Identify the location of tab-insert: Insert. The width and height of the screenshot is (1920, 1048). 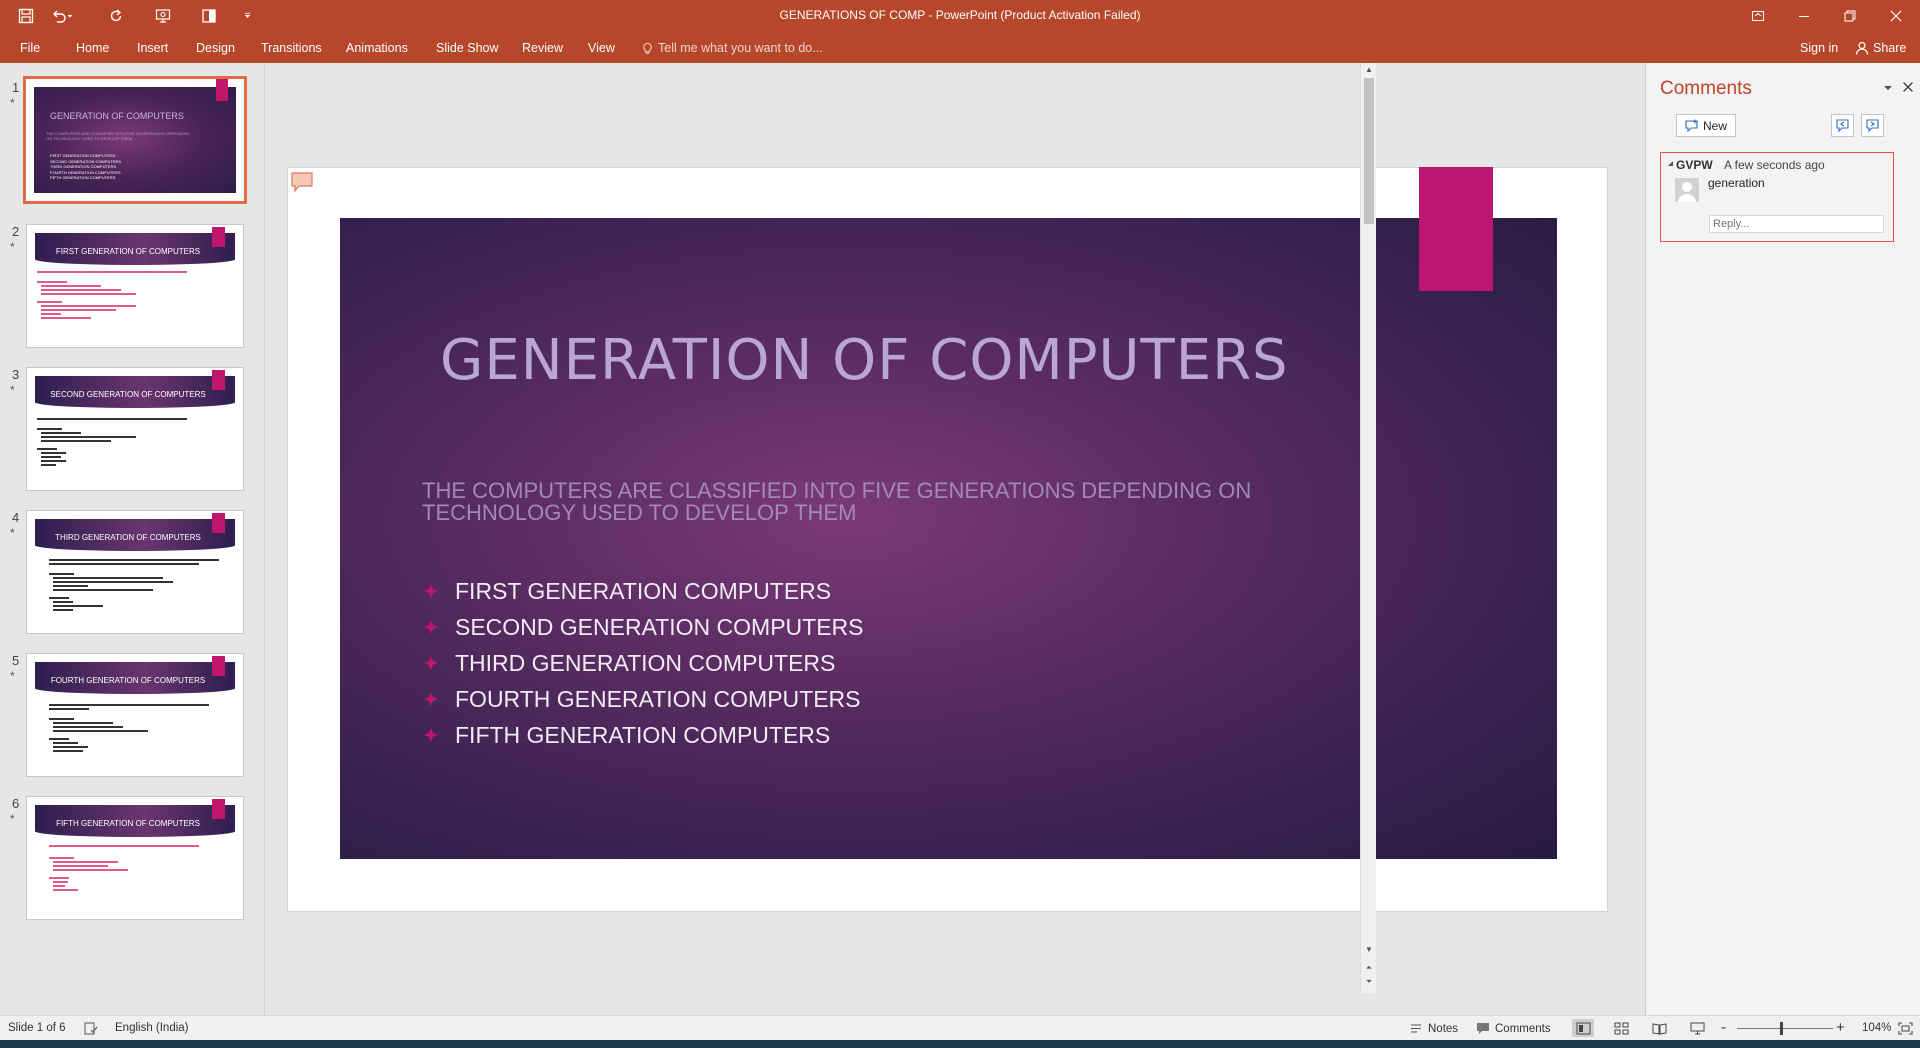
(152, 48).